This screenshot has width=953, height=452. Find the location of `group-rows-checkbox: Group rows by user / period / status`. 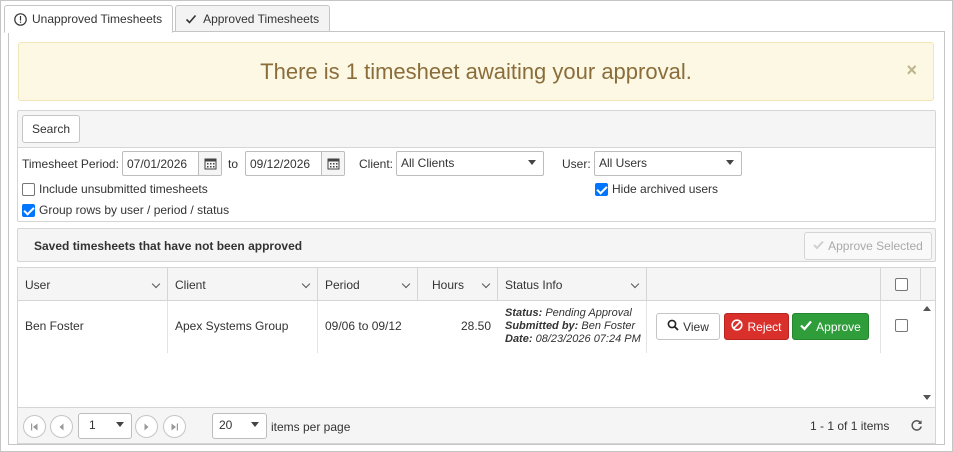

group-rows-checkbox: Group rows by user / period / status is located at coordinates (125, 210).